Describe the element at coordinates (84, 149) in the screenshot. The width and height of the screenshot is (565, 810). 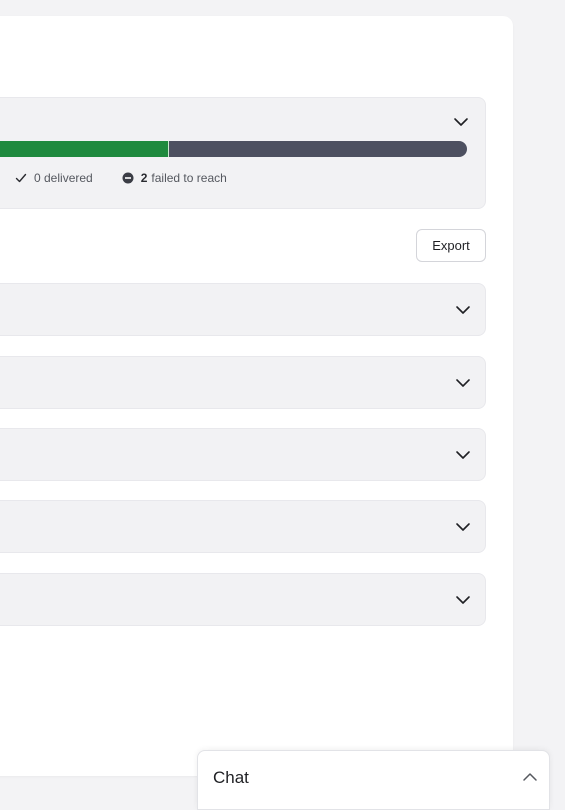
I see `delivery-progress-fill` at that location.